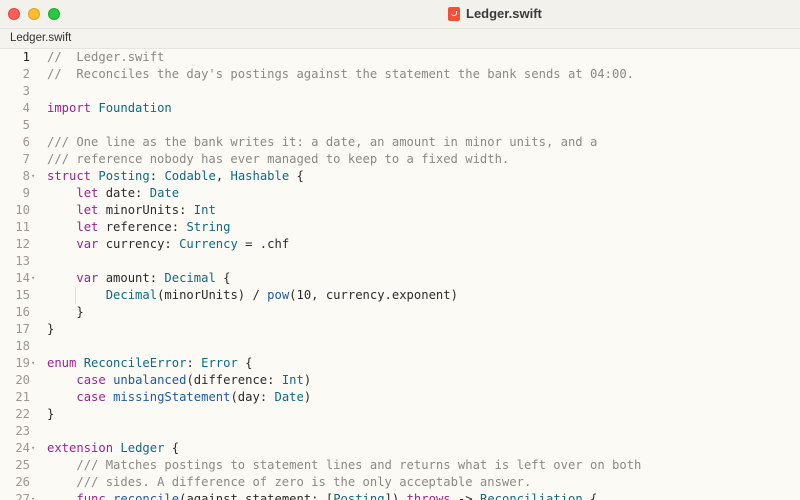 The width and height of the screenshot is (800, 500). Describe the element at coordinates (373, 295) in the screenshot. I see `code-token: (10, currency.exponent)` at that location.